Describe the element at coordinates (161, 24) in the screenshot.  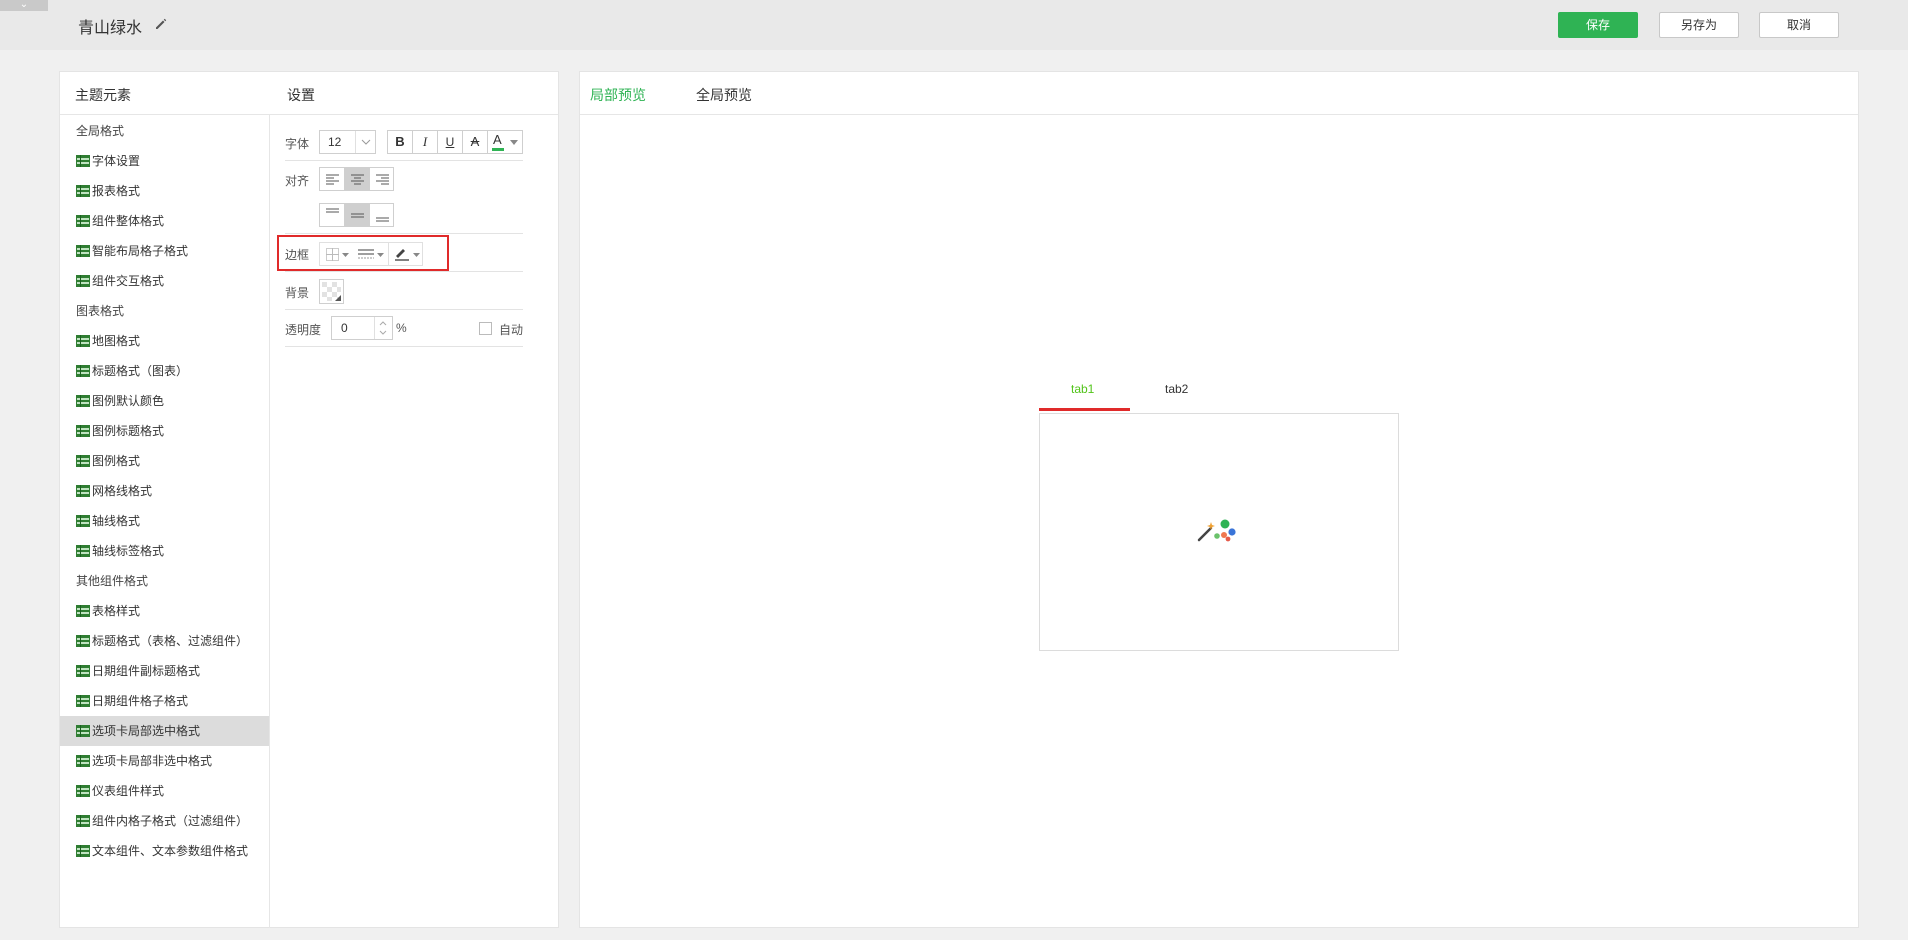
I see `pencil-icon` at that location.